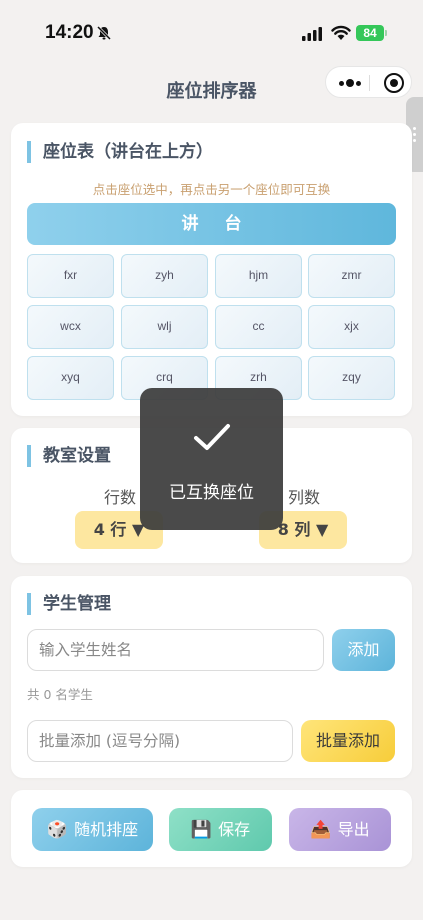 The image size is (423, 920). Describe the element at coordinates (120, 497) in the screenshot. I see `rows-label: 行数` at that location.